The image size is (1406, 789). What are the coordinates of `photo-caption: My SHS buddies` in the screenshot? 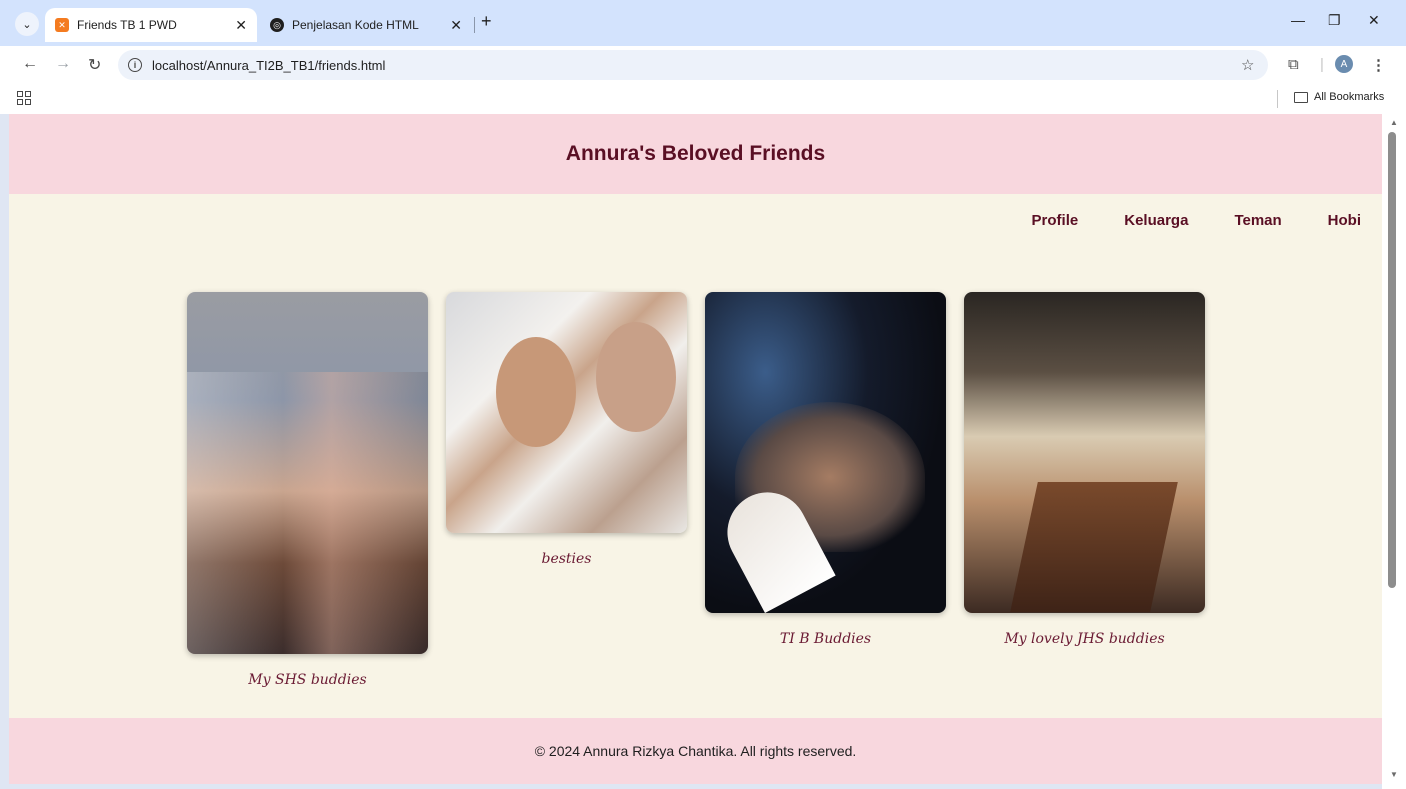 It's located at (307, 680).